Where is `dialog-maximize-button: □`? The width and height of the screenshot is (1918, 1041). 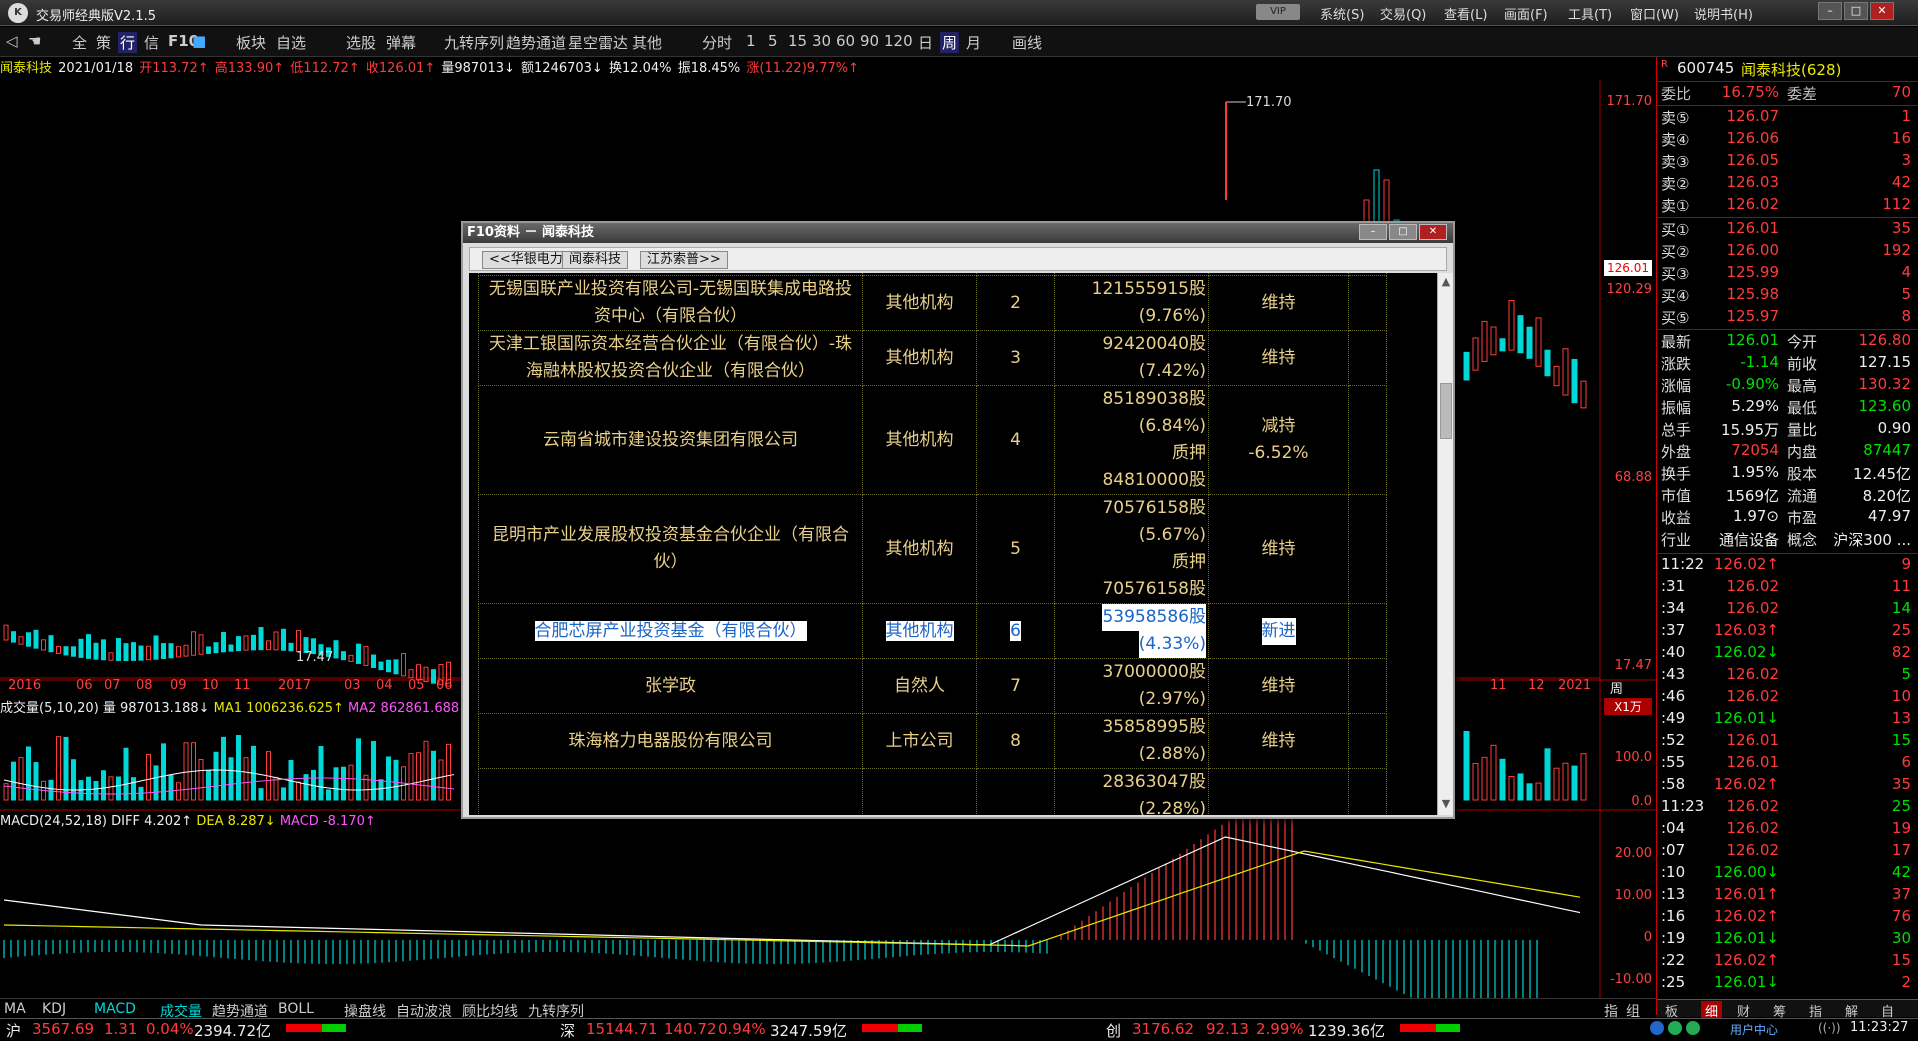 dialog-maximize-button: □ is located at coordinates (1403, 232).